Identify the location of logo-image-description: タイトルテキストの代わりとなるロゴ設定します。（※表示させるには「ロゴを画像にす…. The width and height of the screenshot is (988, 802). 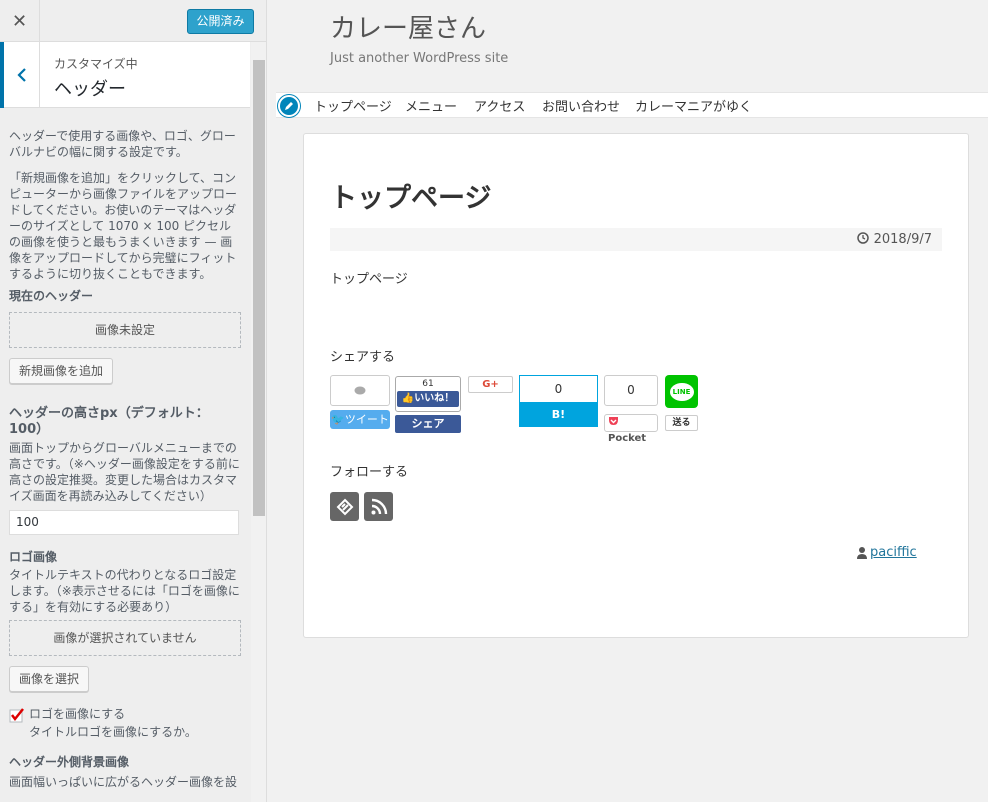
(124, 591).